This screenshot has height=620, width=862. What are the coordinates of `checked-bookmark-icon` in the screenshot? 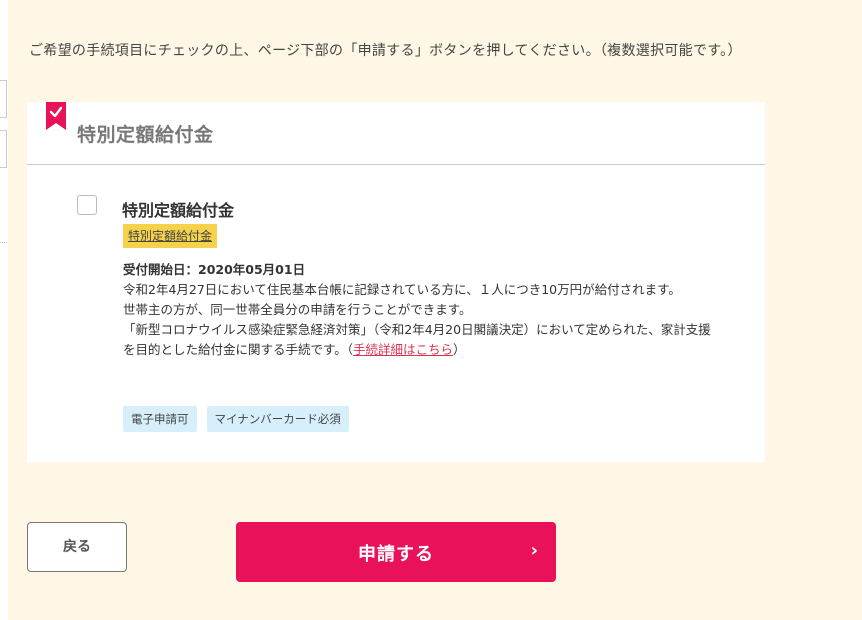 It's located at (56, 116).